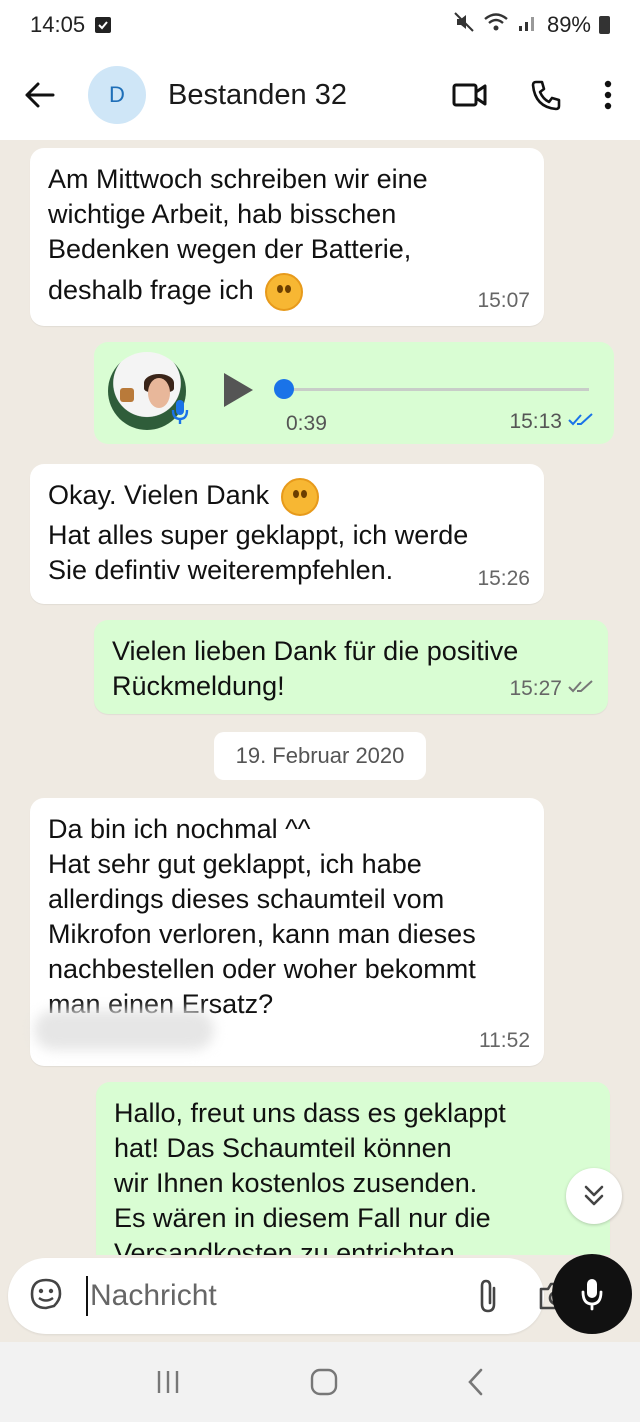 The height and width of the screenshot is (1422, 640). I want to click on message-text: Hat sehr gut geklappt, ich habe, so click(235, 864).